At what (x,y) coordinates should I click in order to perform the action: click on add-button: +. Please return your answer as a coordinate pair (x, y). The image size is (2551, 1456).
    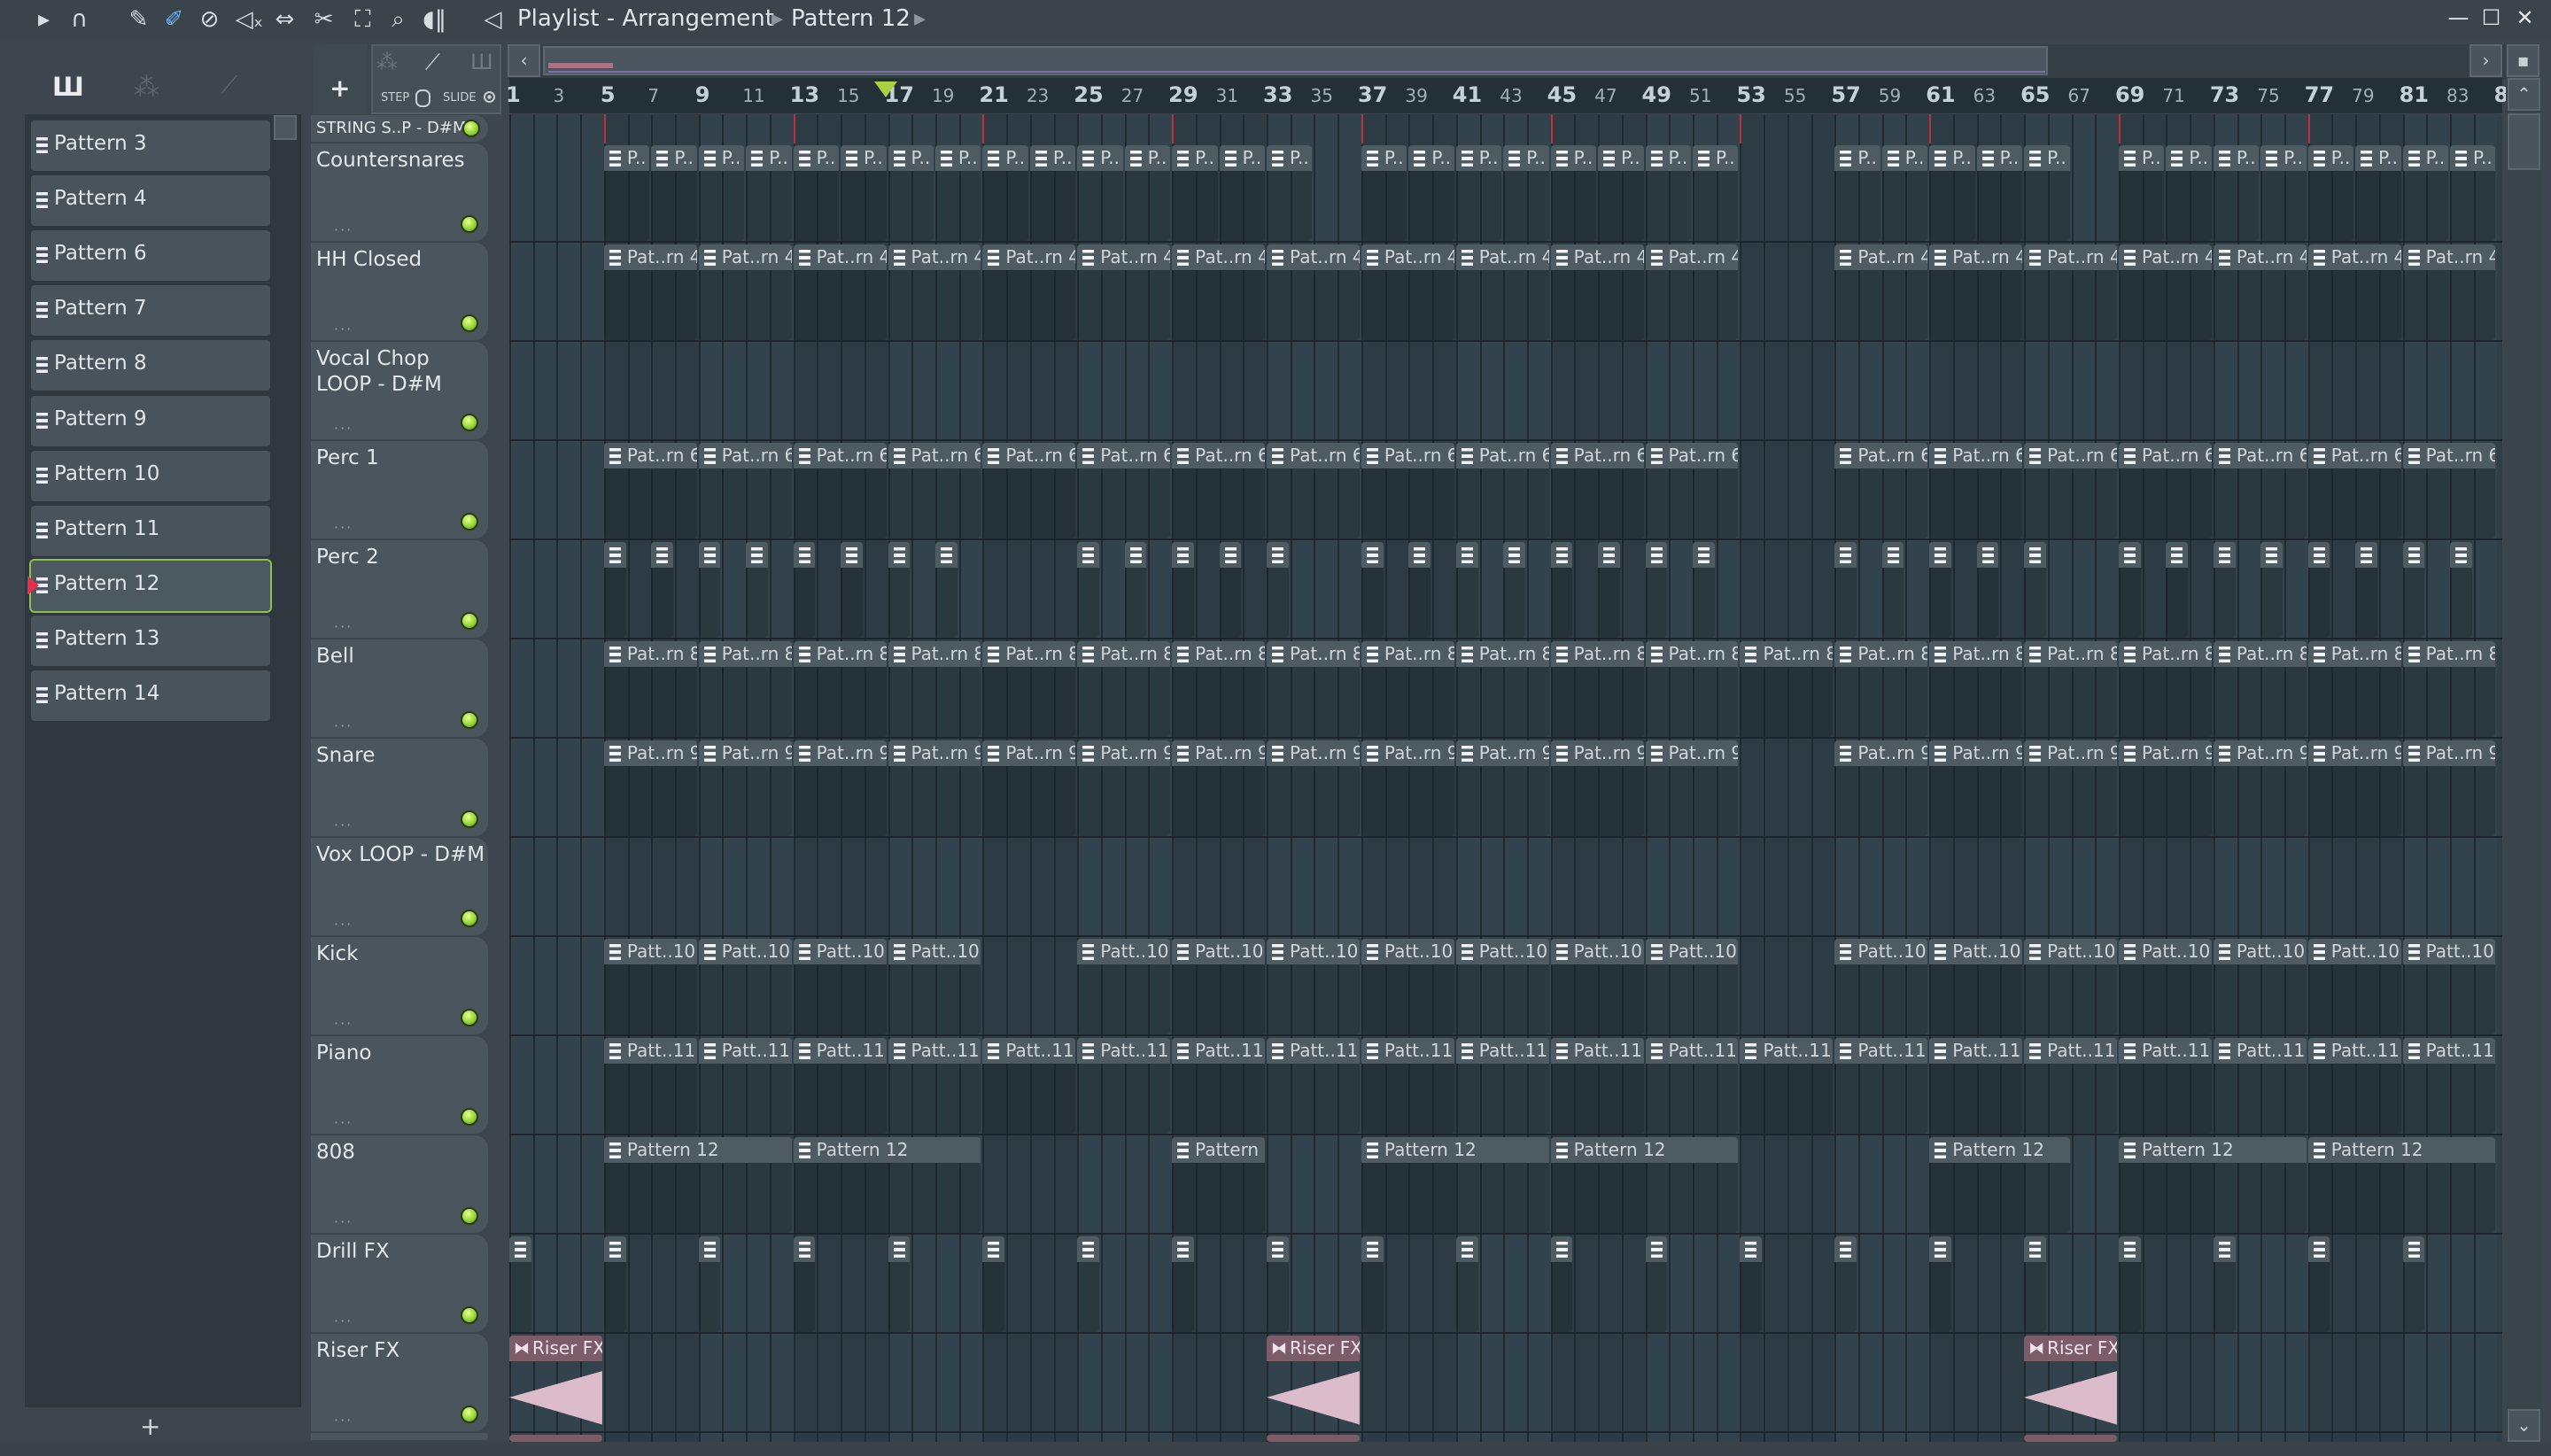
    Looking at the image, I should click on (340, 88).